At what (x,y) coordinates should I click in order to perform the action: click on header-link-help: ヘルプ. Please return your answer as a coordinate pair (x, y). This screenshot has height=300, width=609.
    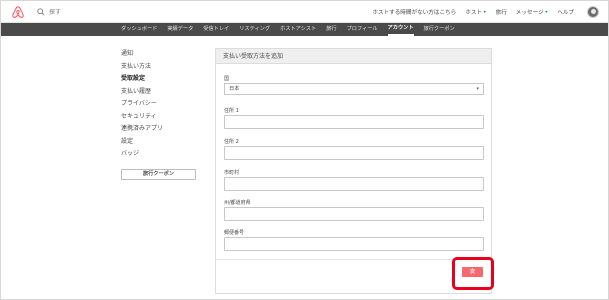
    Looking at the image, I should click on (565, 12).